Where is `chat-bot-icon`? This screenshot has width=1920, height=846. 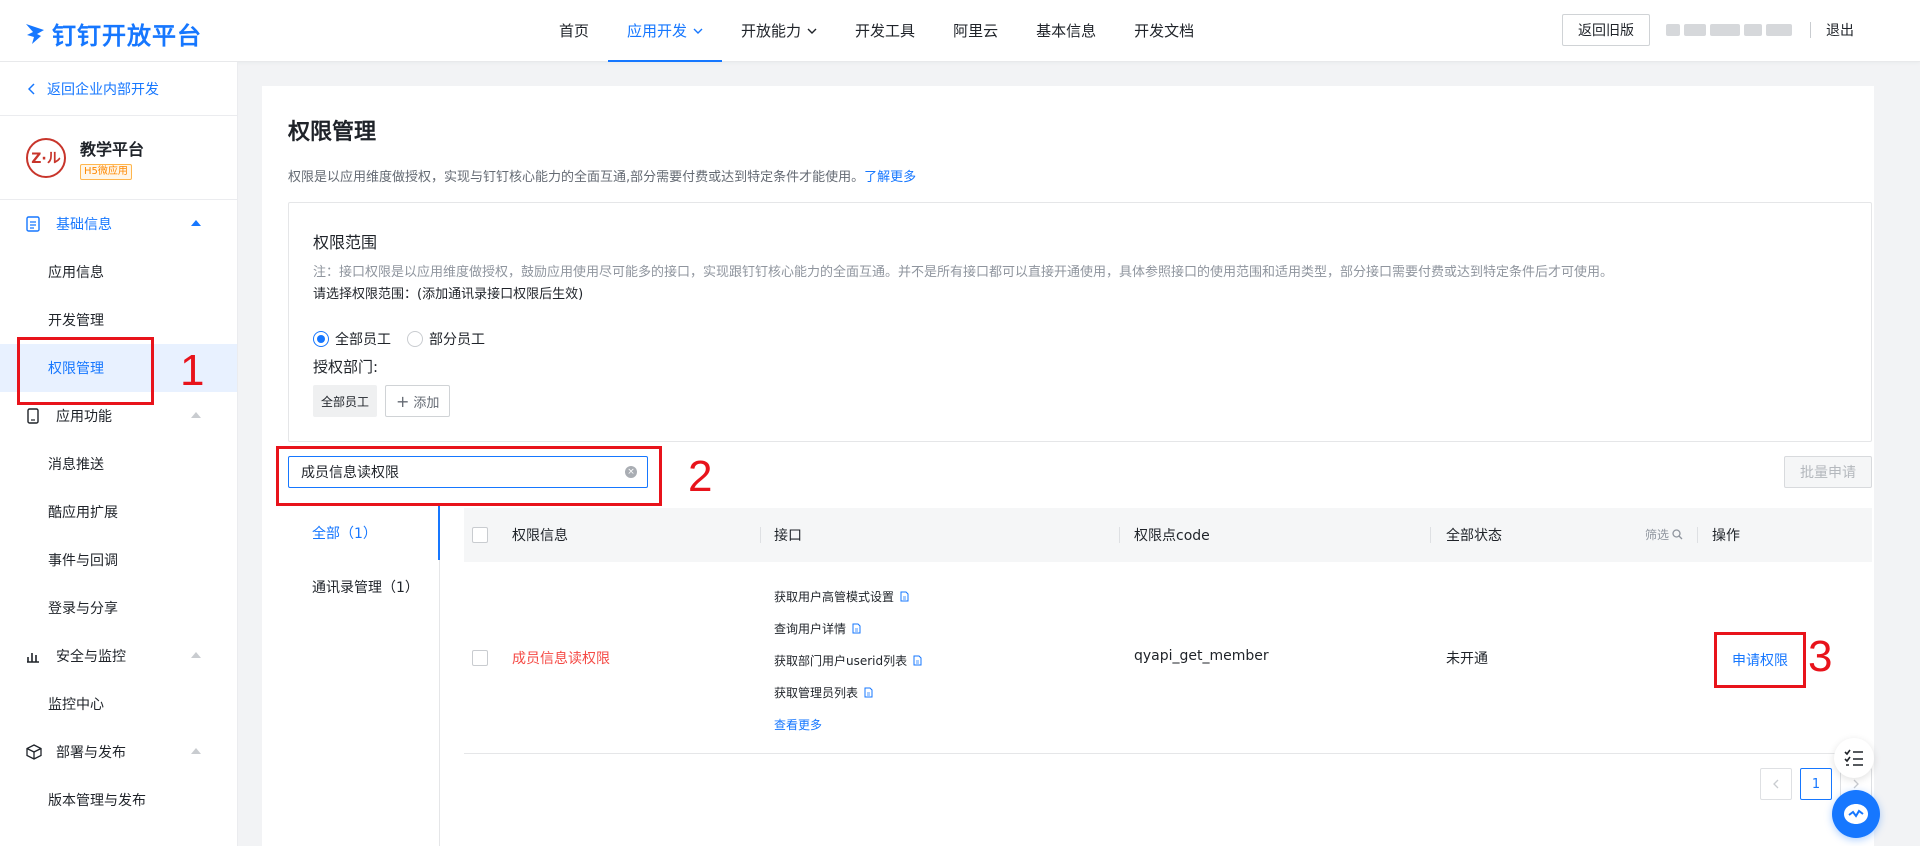 chat-bot-icon is located at coordinates (1856, 814).